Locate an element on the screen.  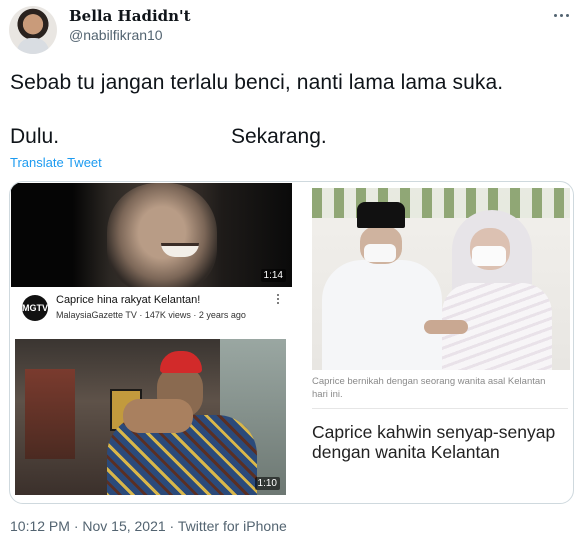
red-cap-image is located at coordinates (181, 362).